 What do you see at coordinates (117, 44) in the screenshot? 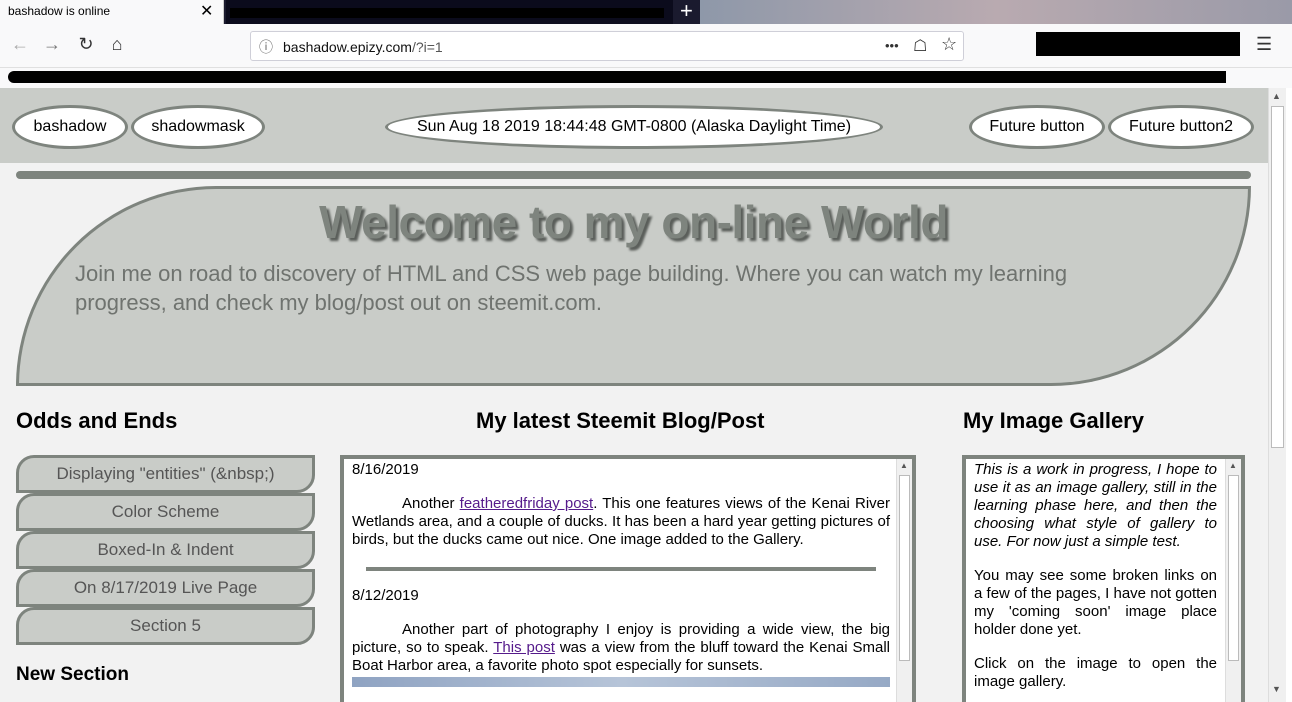
I see `home-icon: ⌂` at bounding box center [117, 44].